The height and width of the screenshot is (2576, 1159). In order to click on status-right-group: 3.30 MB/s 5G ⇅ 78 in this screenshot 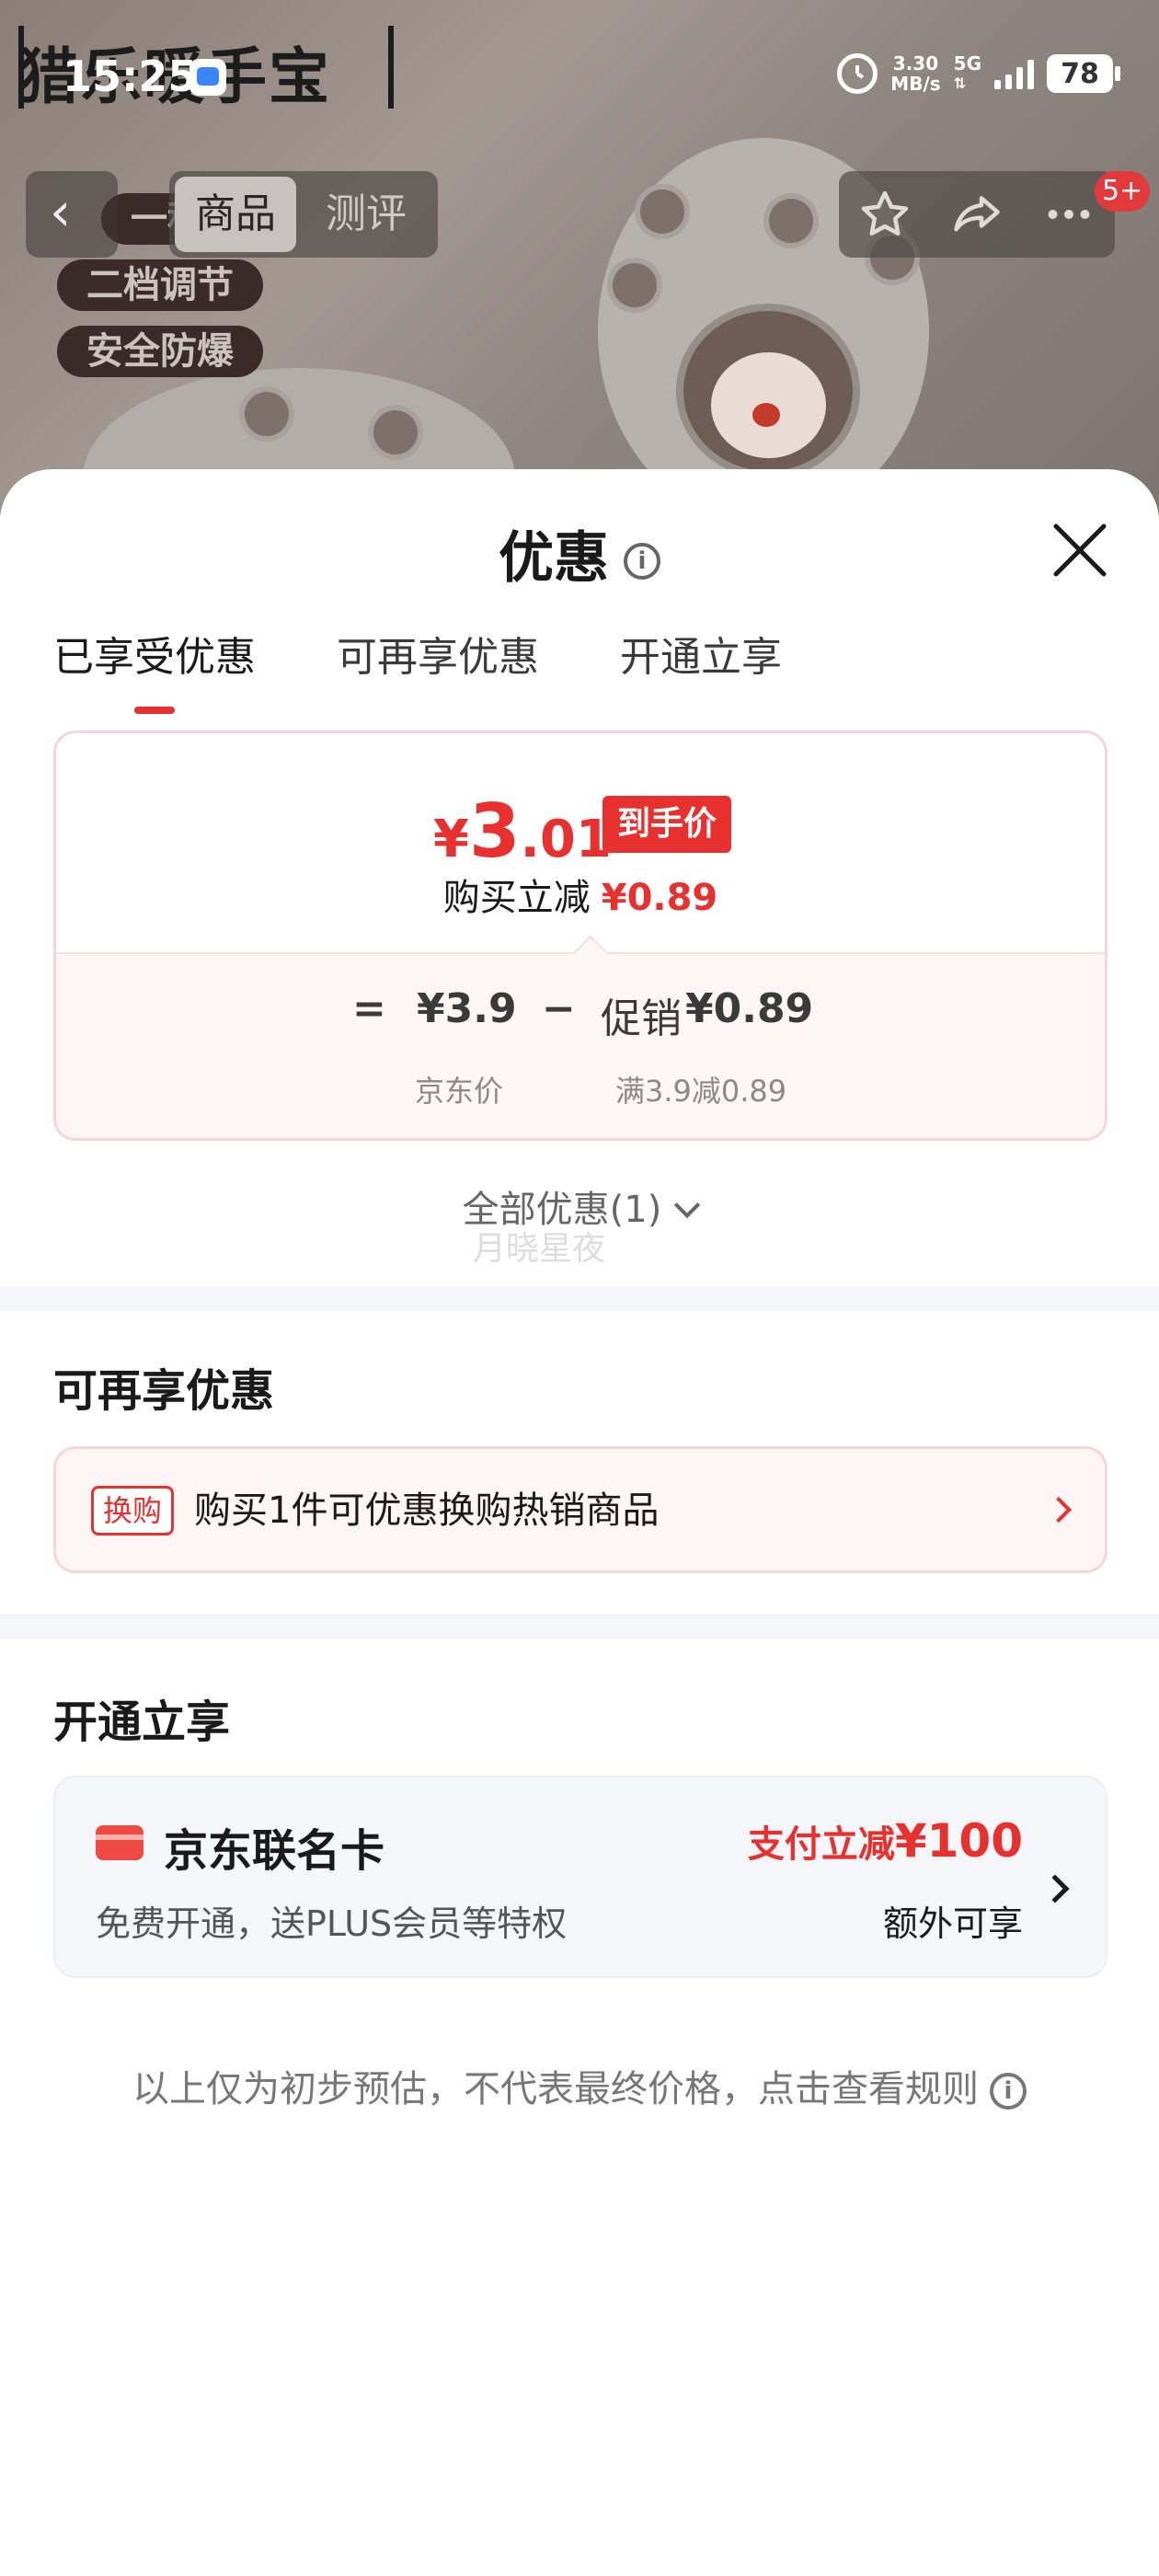, I will do `click(978, 73)`.